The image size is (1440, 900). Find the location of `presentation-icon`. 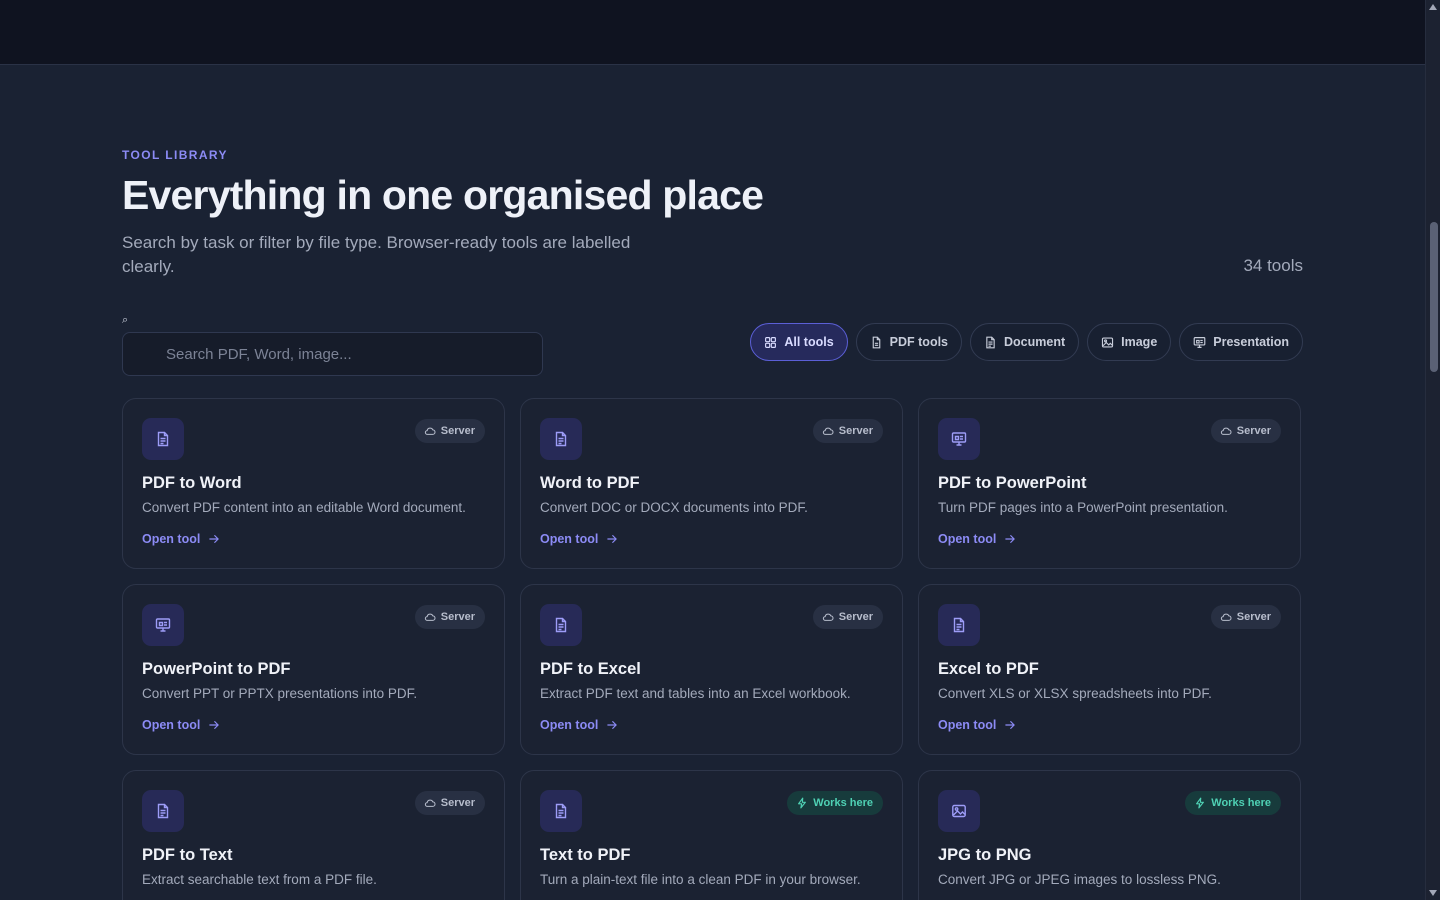

presentation-icon is located at coordinates (163, 625).